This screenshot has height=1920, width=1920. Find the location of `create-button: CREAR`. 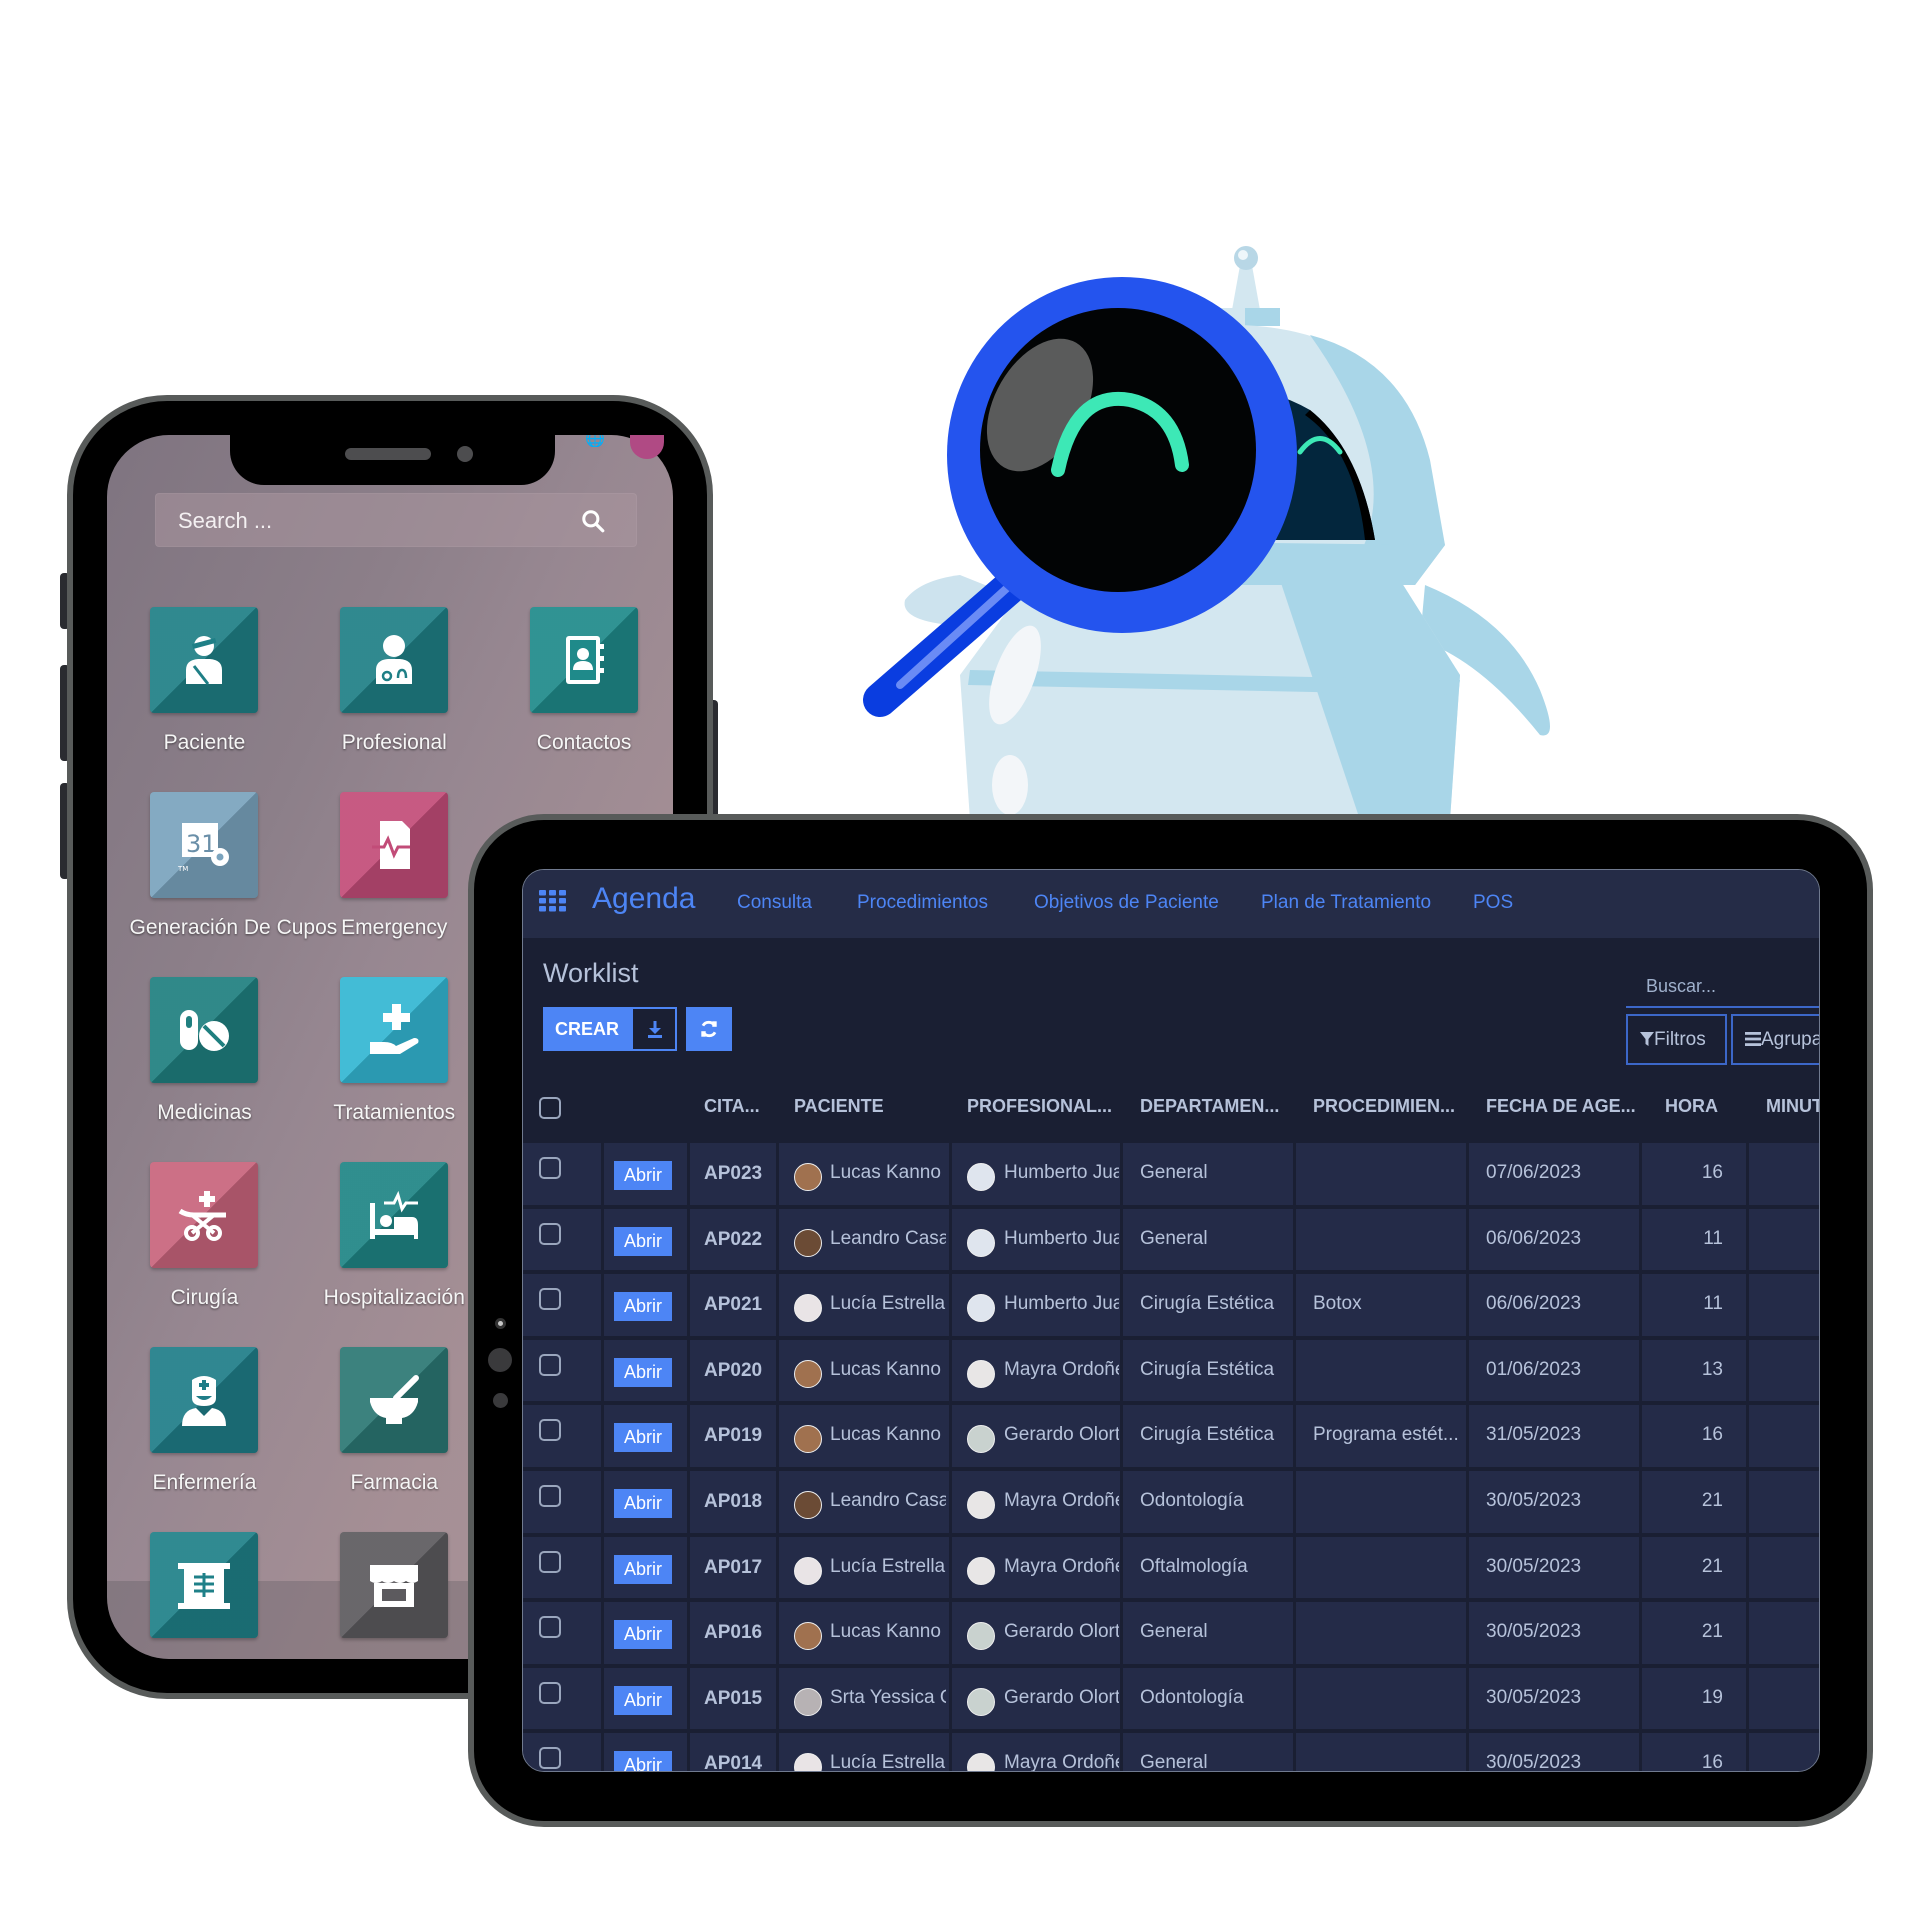

create-button: CREAR is located at coordinates (587, 1029).